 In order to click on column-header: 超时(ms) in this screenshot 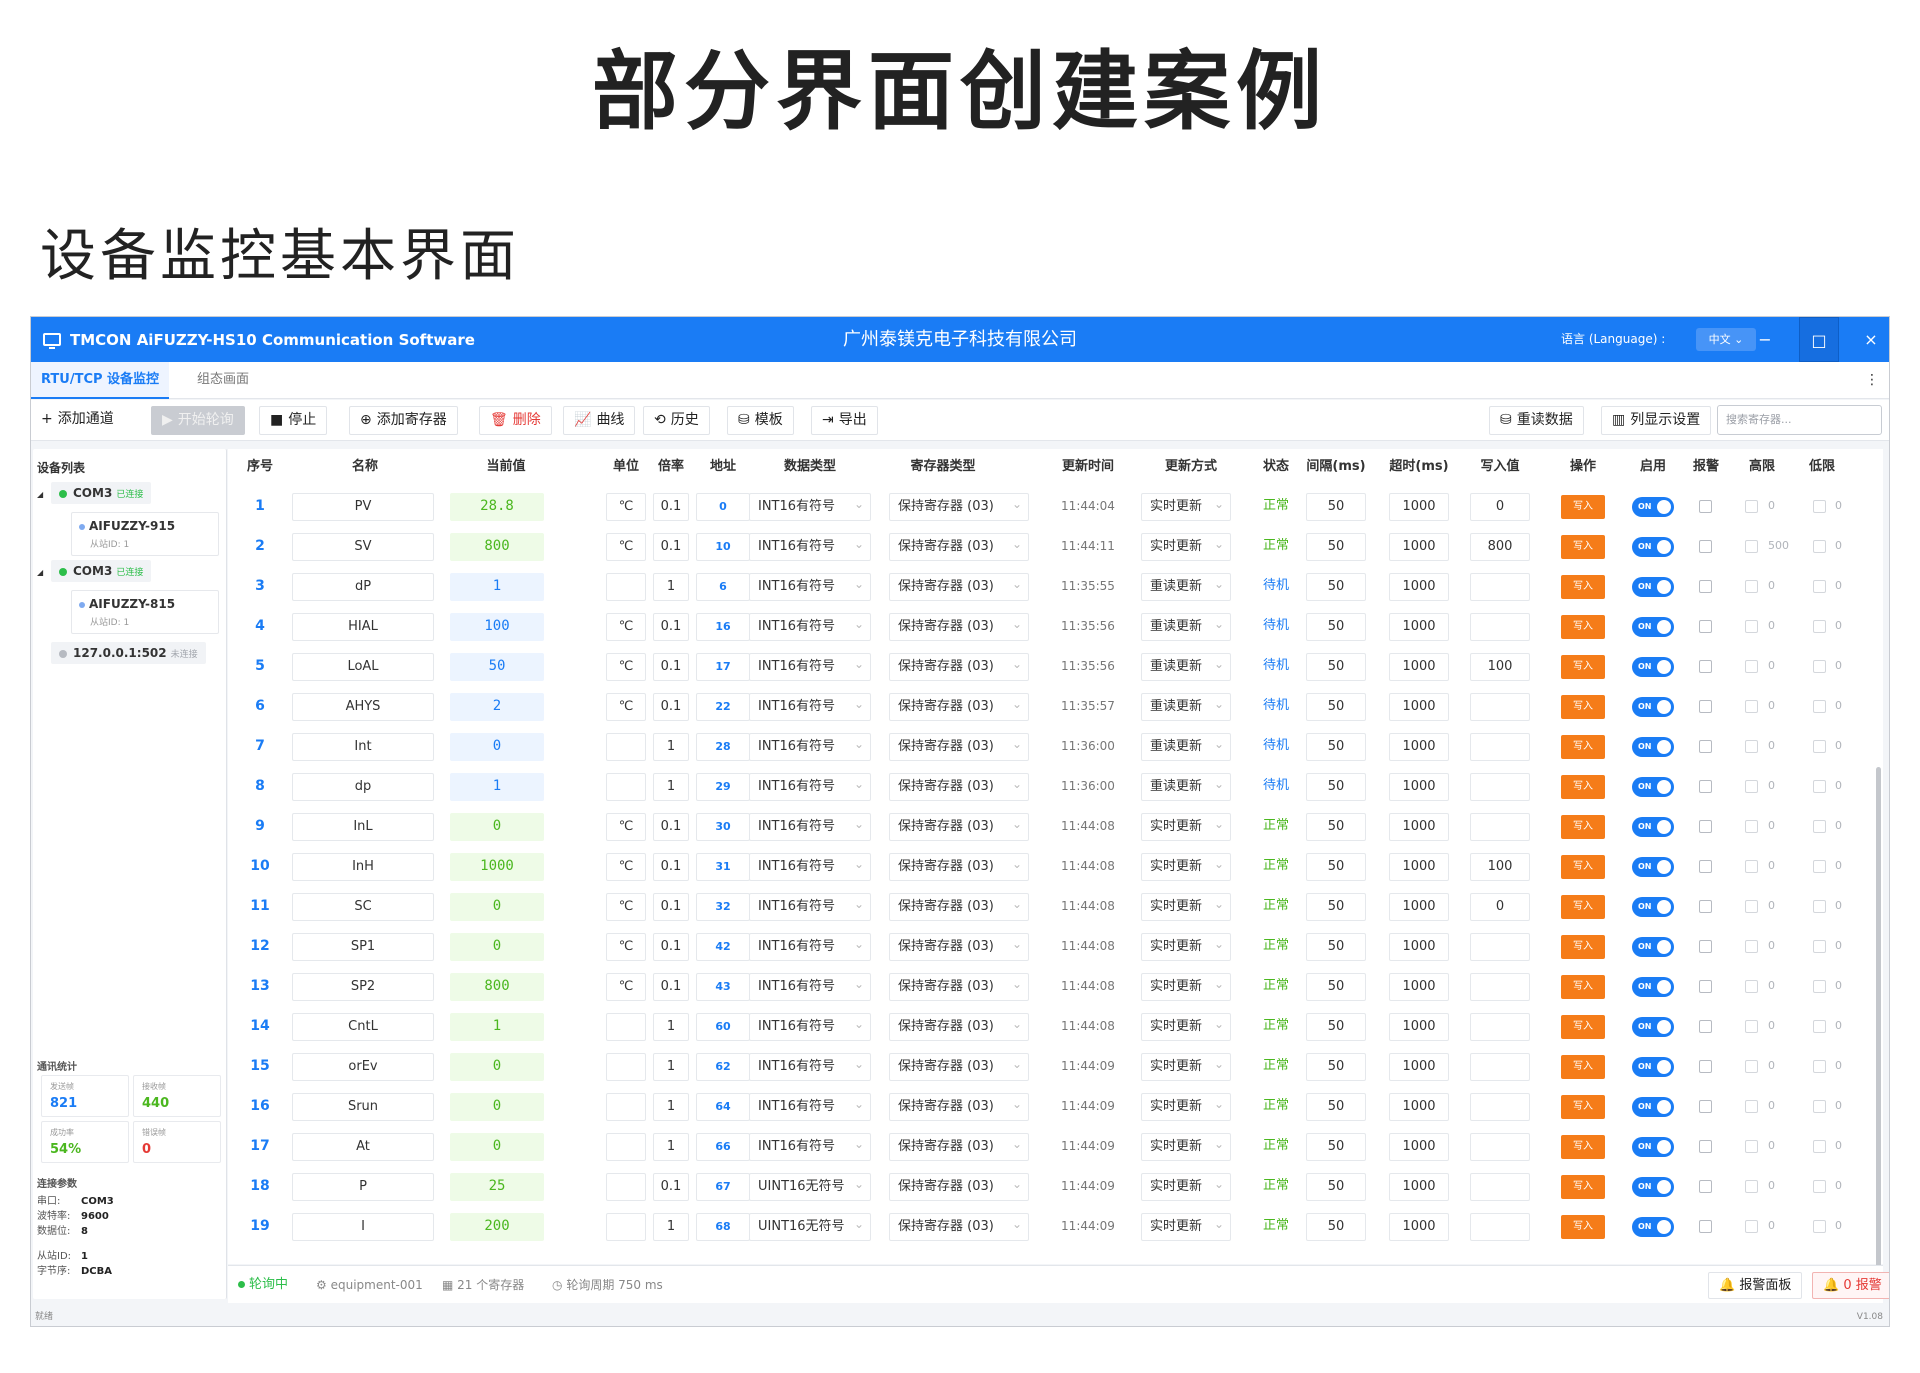, I will do `click(1419, 467)`.